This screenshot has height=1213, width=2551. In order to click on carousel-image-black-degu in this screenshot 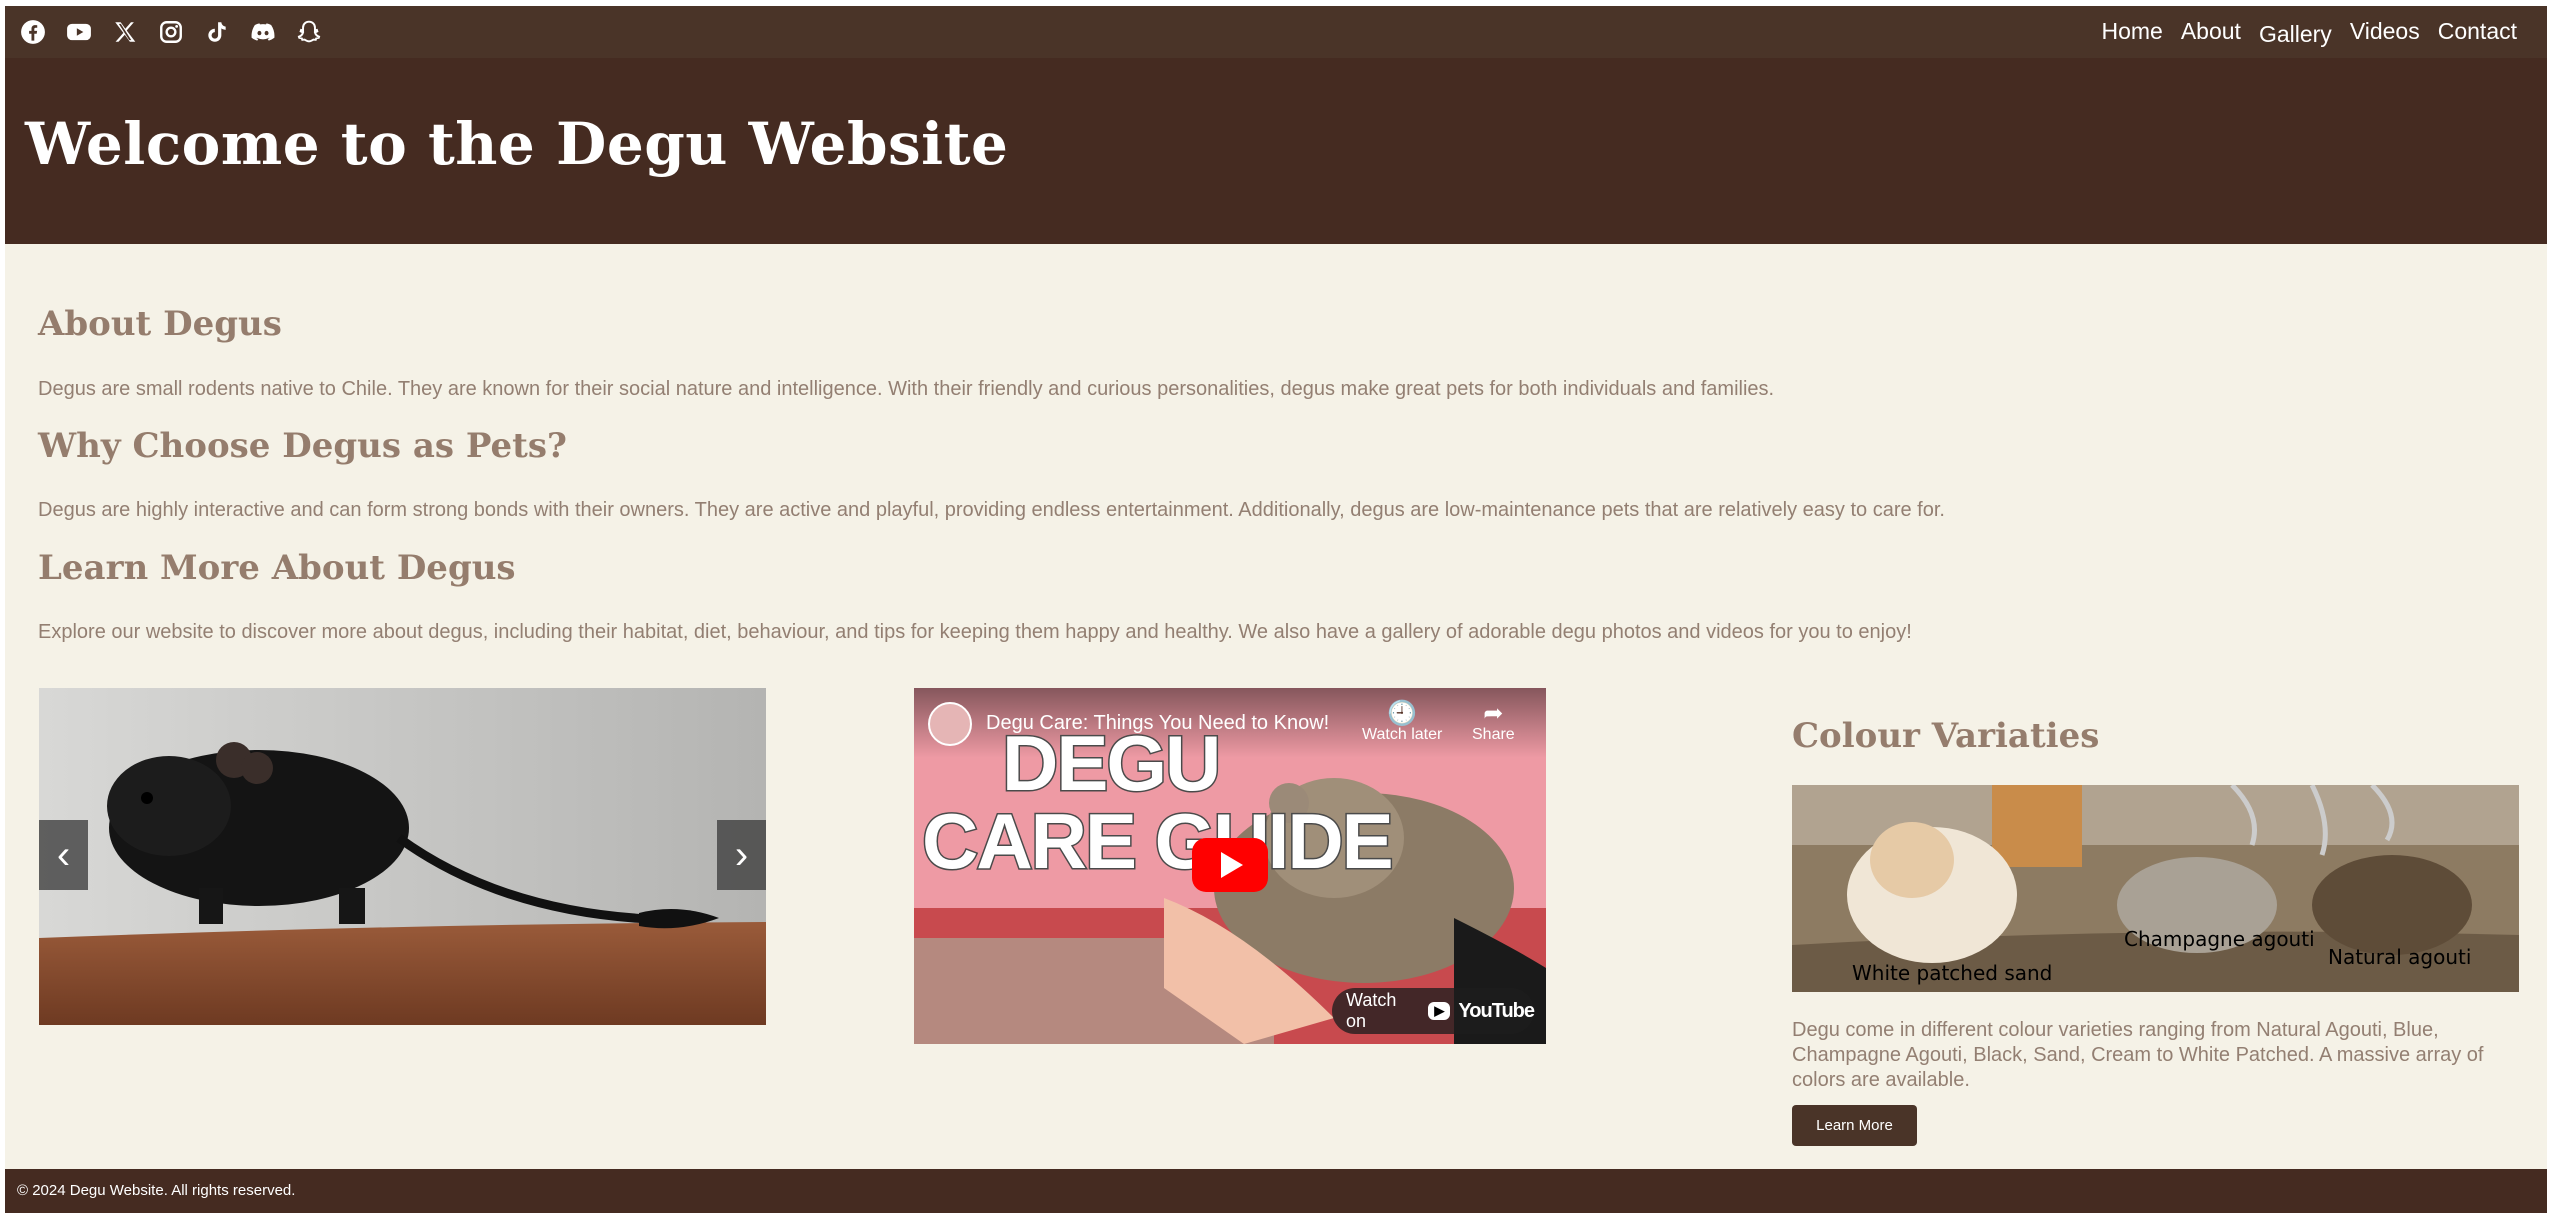, I will do `click(402, 856)`.